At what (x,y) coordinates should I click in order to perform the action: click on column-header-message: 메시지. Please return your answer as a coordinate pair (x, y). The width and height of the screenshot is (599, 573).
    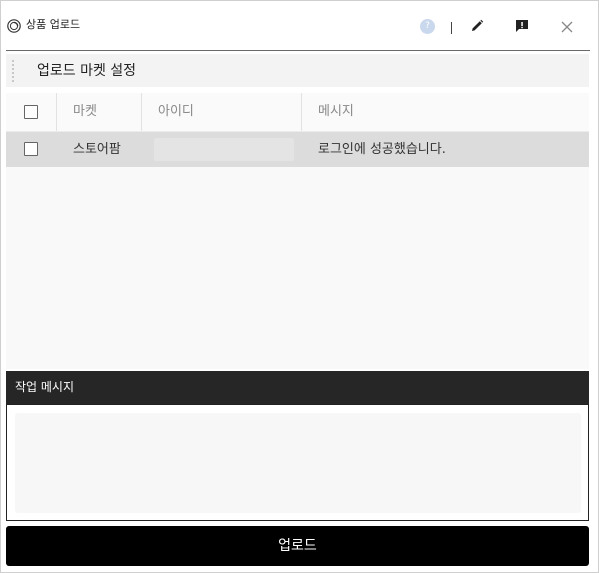
    Looking at the image, I should click on (336, 112).